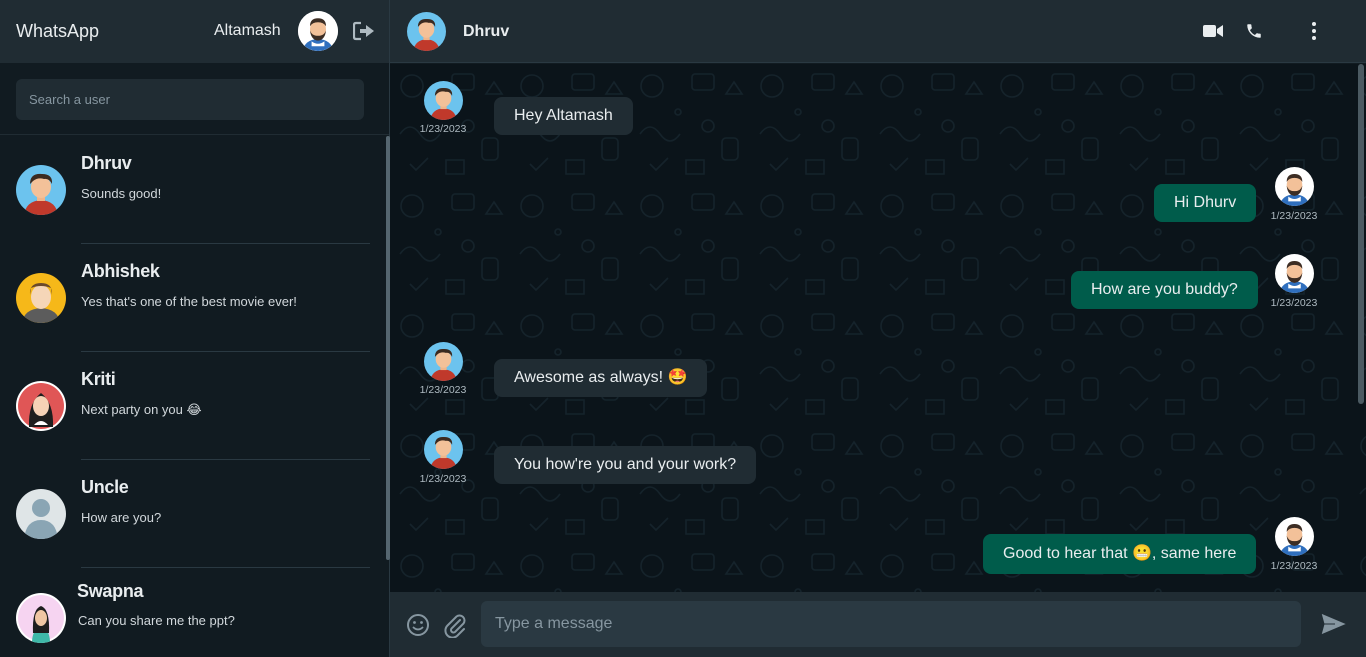 Image resolution: width=1366 pixels, height=657 pixels. Describe the element at coordinates (1120, 554) in the screenshot. I see `message-bubble: Good to hear that 😬, same here` at that location.